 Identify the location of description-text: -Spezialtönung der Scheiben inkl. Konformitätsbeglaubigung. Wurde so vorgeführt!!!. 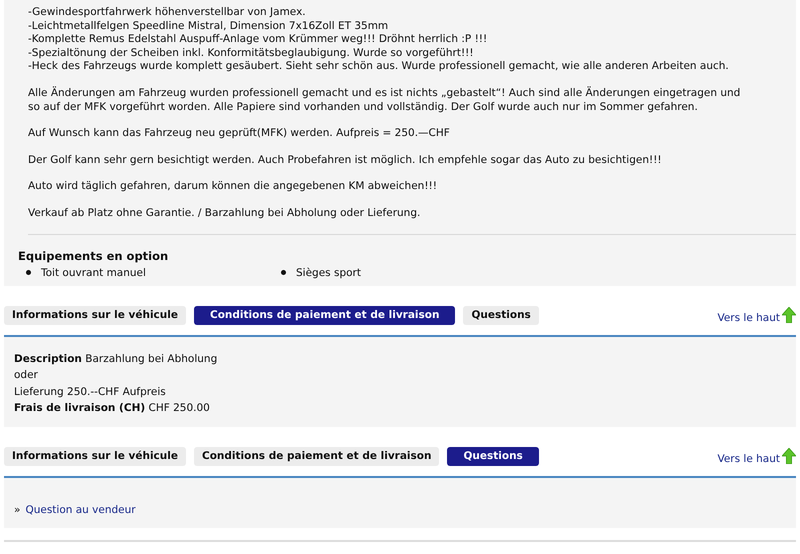
(251, 53).